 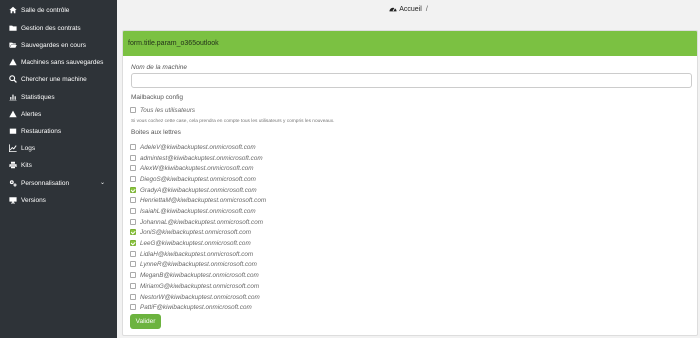 What do you see at coordinates (62, 62) in the screenshot?
I see `sidebar-item-label: Machines sans sauvegardes` at bounding box center [62, 62].